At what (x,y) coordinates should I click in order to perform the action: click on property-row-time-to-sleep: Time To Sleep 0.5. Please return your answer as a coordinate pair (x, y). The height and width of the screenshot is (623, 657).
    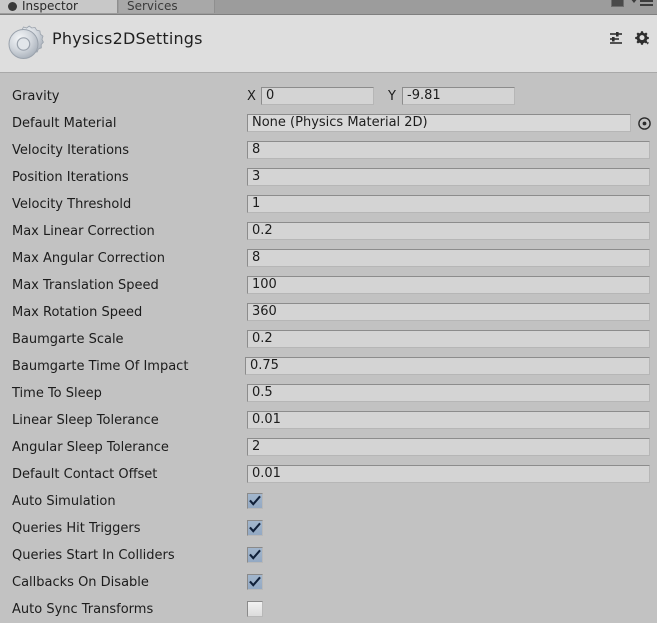
    Looking at the image, I should click on (328, 393).